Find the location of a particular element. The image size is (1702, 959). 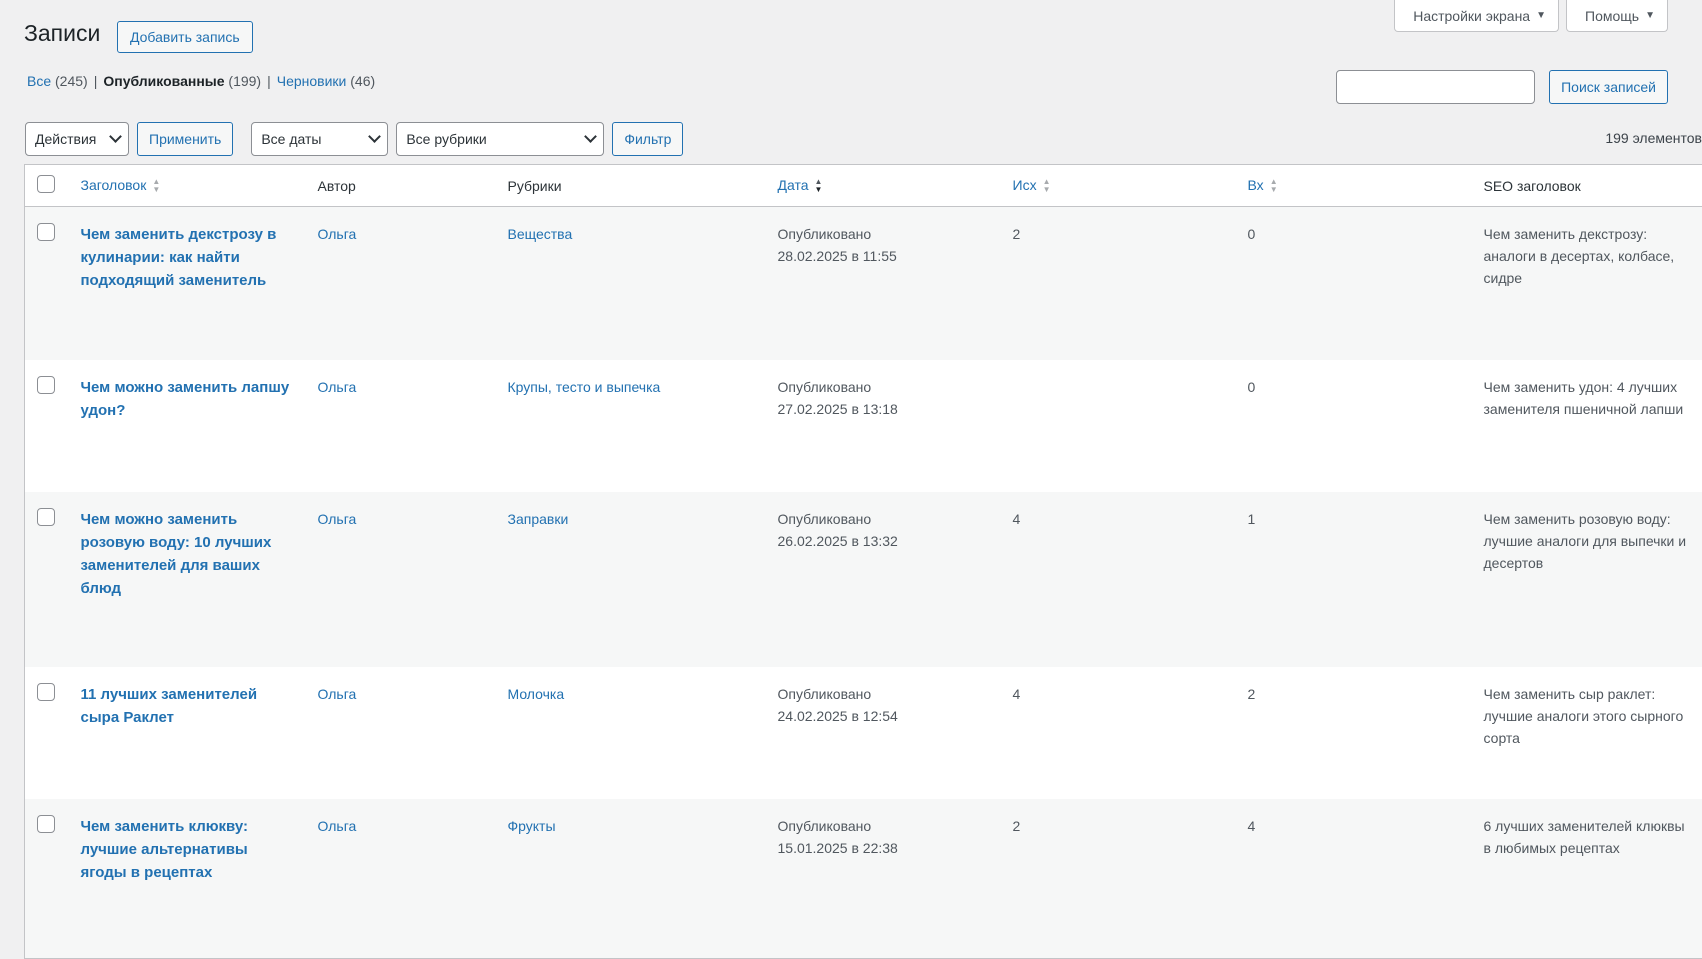

search-input is located at coordinates (1435, 87).